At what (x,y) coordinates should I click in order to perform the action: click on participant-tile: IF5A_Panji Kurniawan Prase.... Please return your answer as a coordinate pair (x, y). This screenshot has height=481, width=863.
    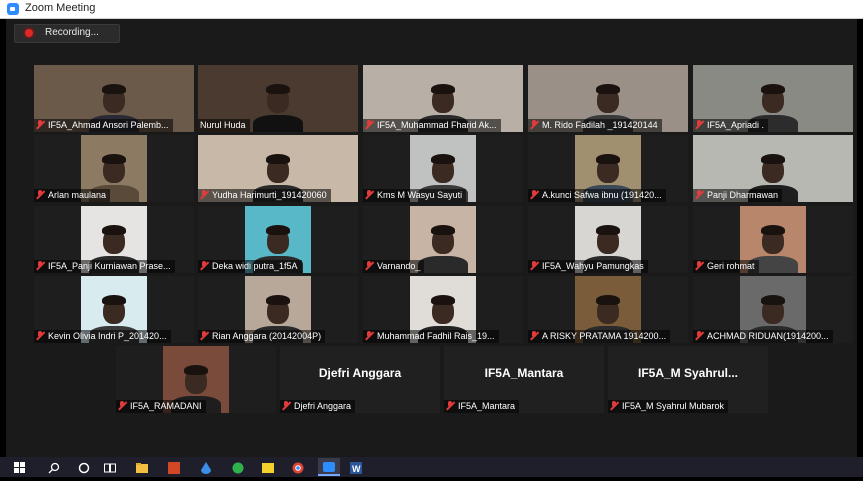
    Looking at the image, I should click on (114, 239).